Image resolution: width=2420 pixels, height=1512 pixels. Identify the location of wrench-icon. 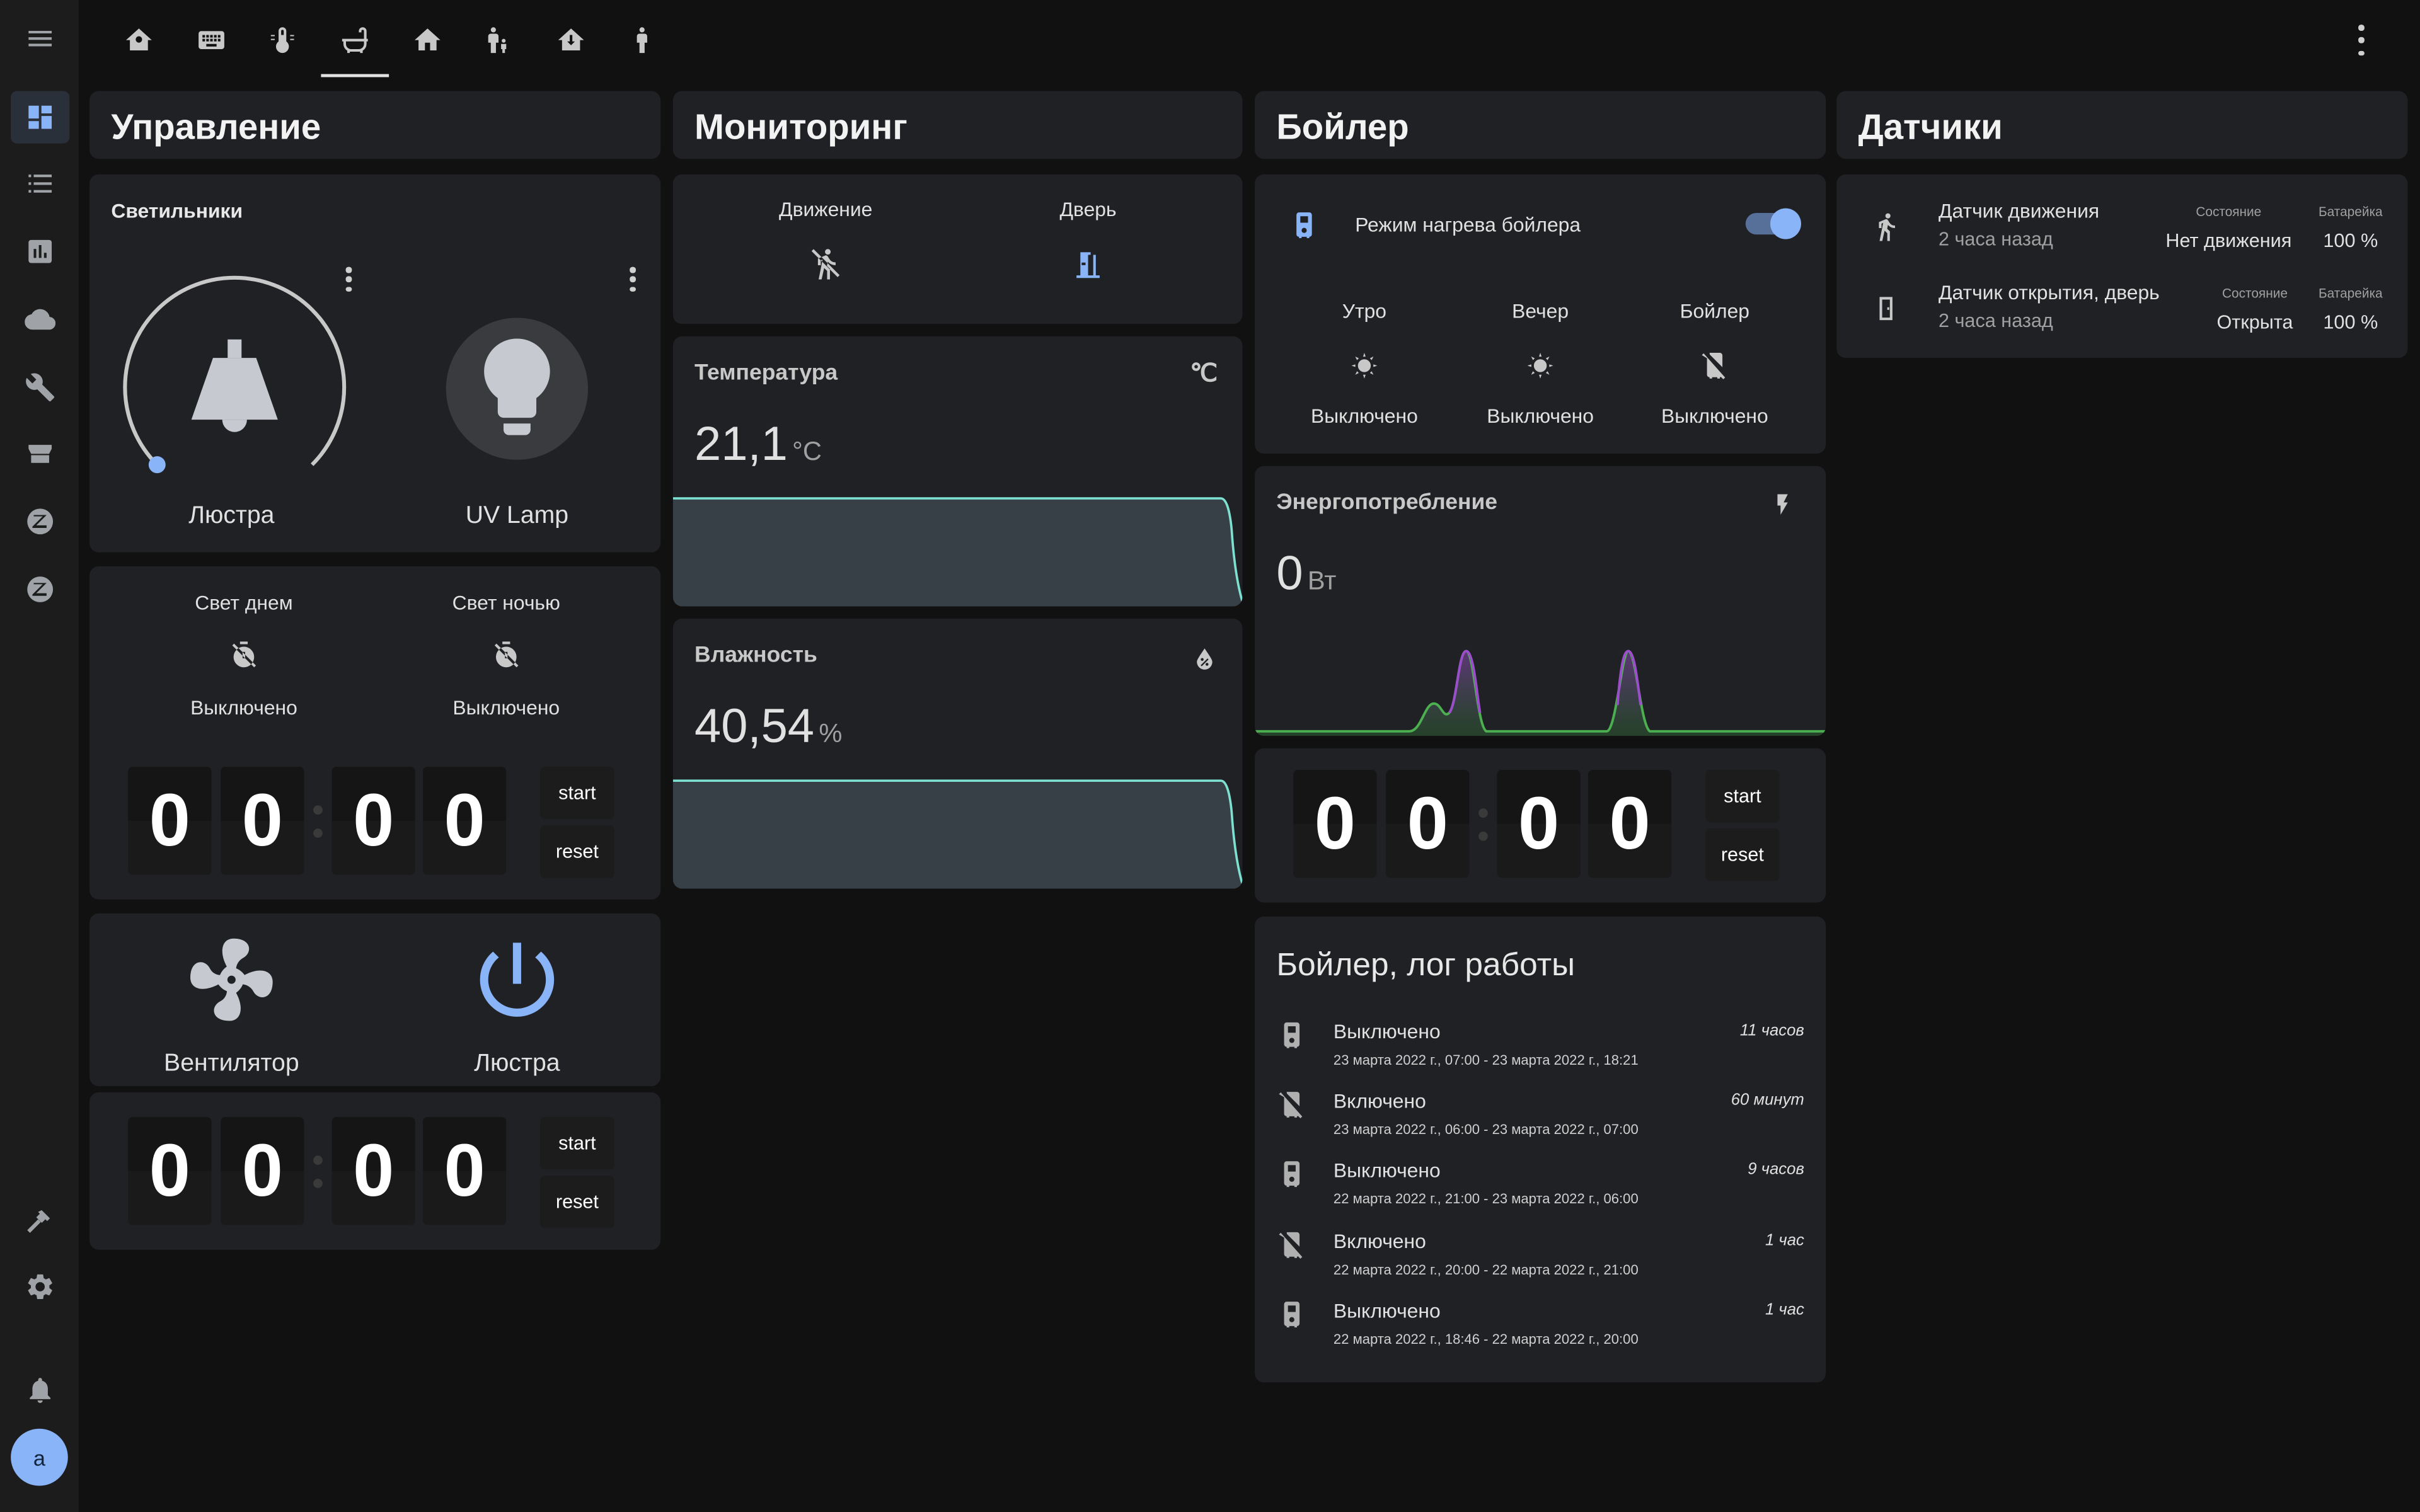
(40, 387).